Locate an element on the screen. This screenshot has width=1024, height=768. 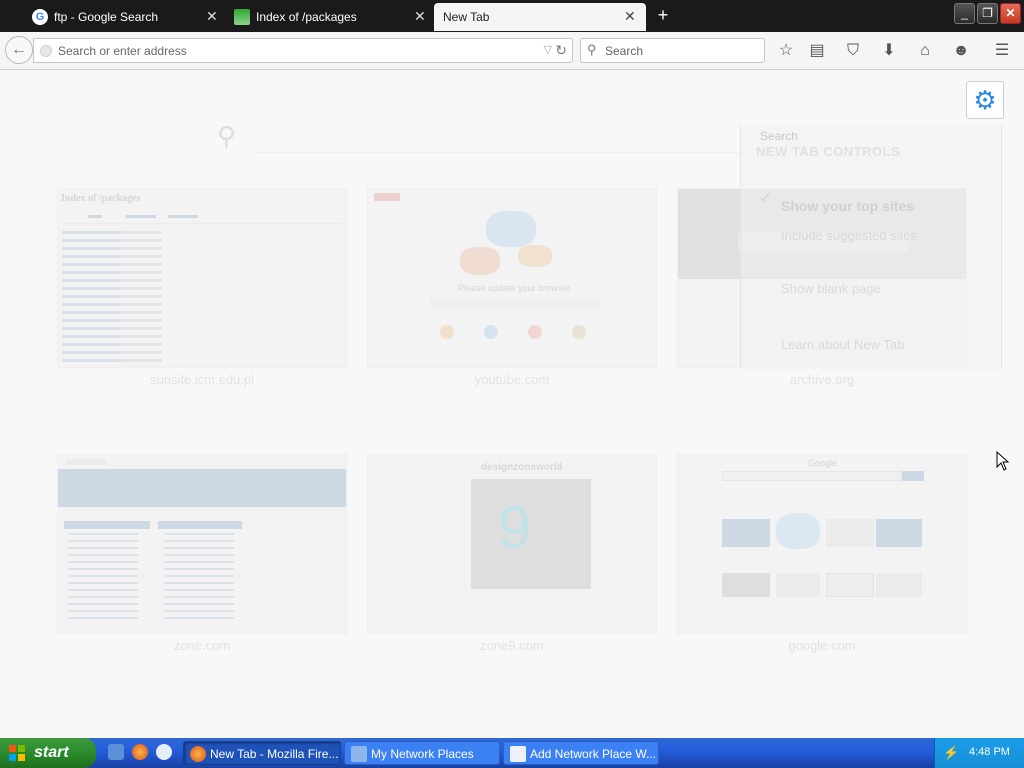
firefox-icon is located at coordinates (198, 754).